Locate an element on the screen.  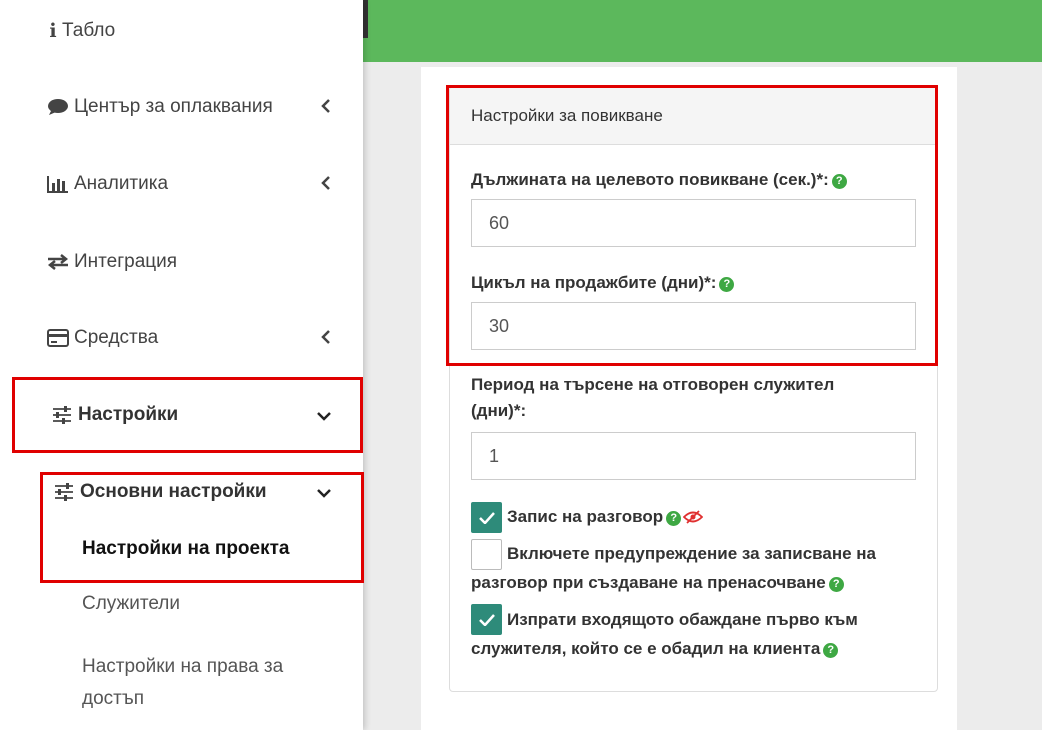
sidebar-item-dashboard: i Табло is located at coordinates (196, 31).